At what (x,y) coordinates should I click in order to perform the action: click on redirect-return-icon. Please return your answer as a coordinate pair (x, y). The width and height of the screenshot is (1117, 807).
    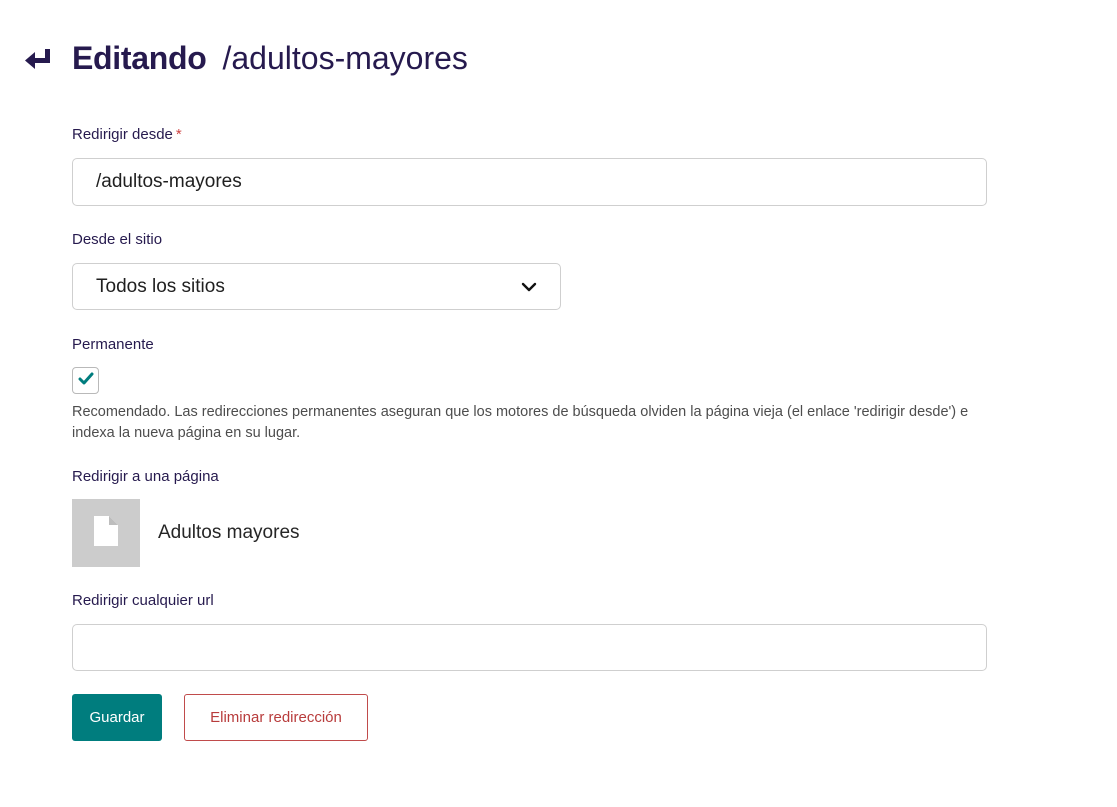
    Looking at the image, I should click on (39, 58).